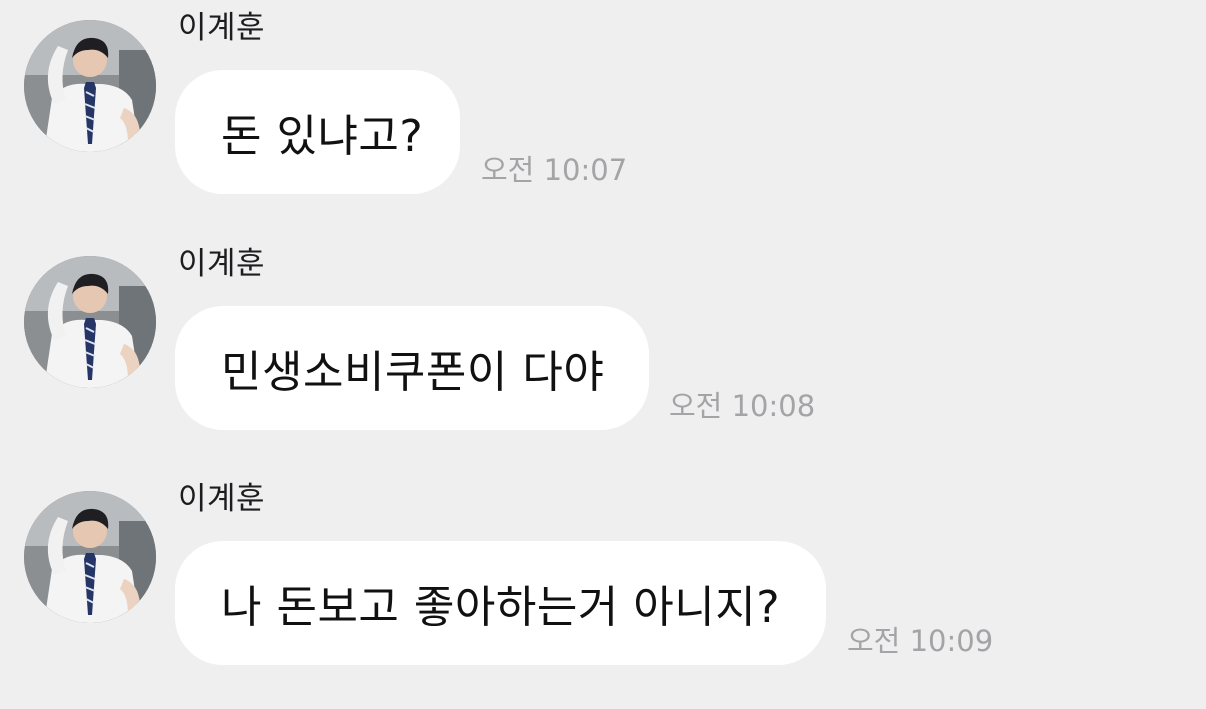  I want to click on message-bubble: 돈 있냐고?, so click(317, 132).